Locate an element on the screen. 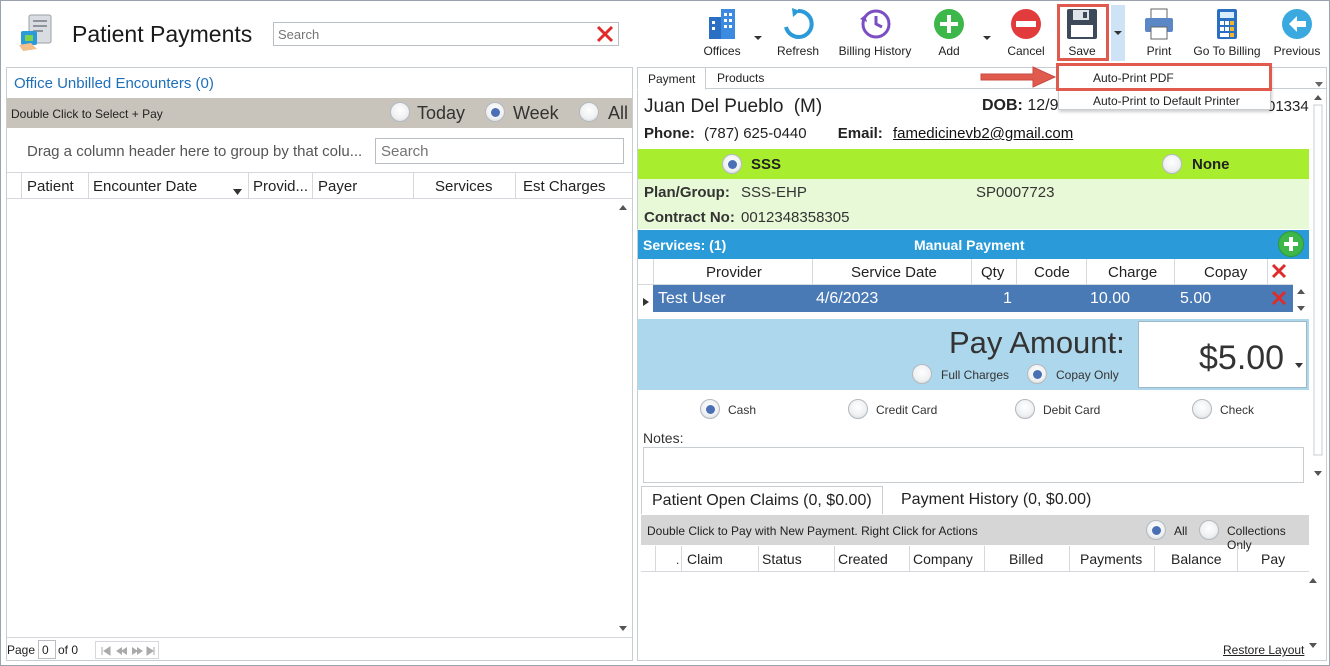 The image size is (1330, 666). pay-amount-input: $5.00 is located at coordinates (1222, 354).